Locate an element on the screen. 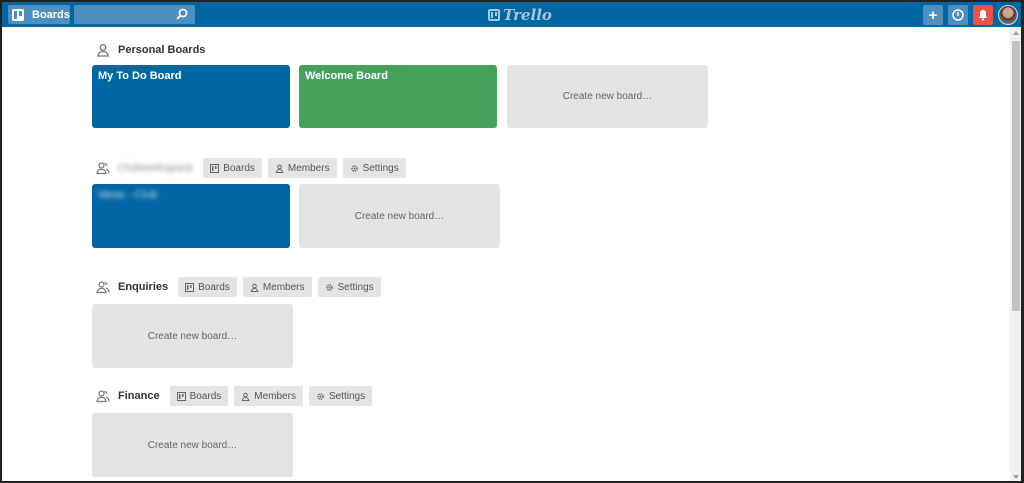 This screenshot has height=483, width=1024. team-header: Finance Boards Members Settings is located at coordinates (237, 396).